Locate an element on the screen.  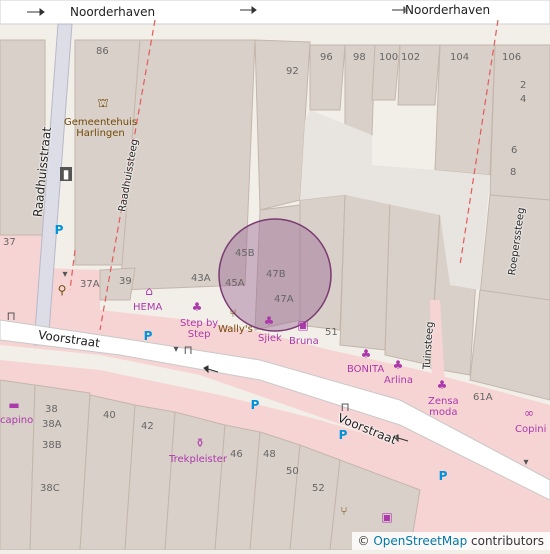
drinking-water-icon: ⚲ is located at coordinates (62, 290).